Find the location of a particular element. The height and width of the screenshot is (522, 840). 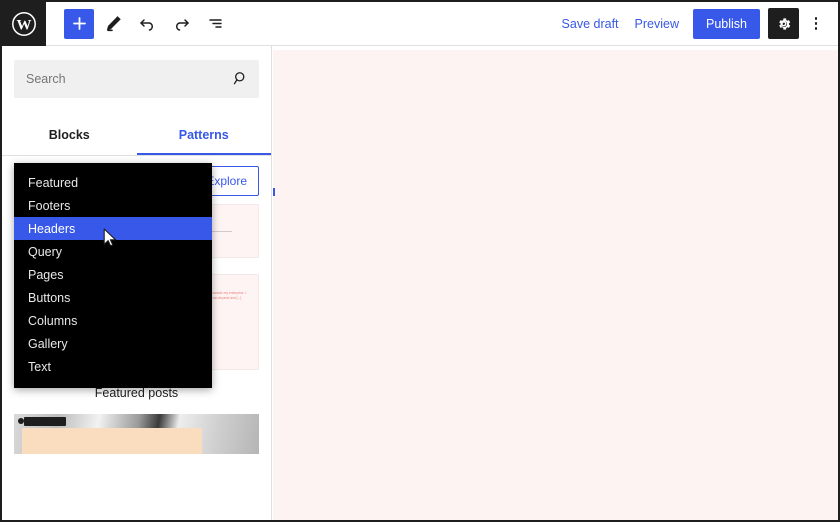

dropdown-item-pages: Pages is located at coordinates (113, 274).